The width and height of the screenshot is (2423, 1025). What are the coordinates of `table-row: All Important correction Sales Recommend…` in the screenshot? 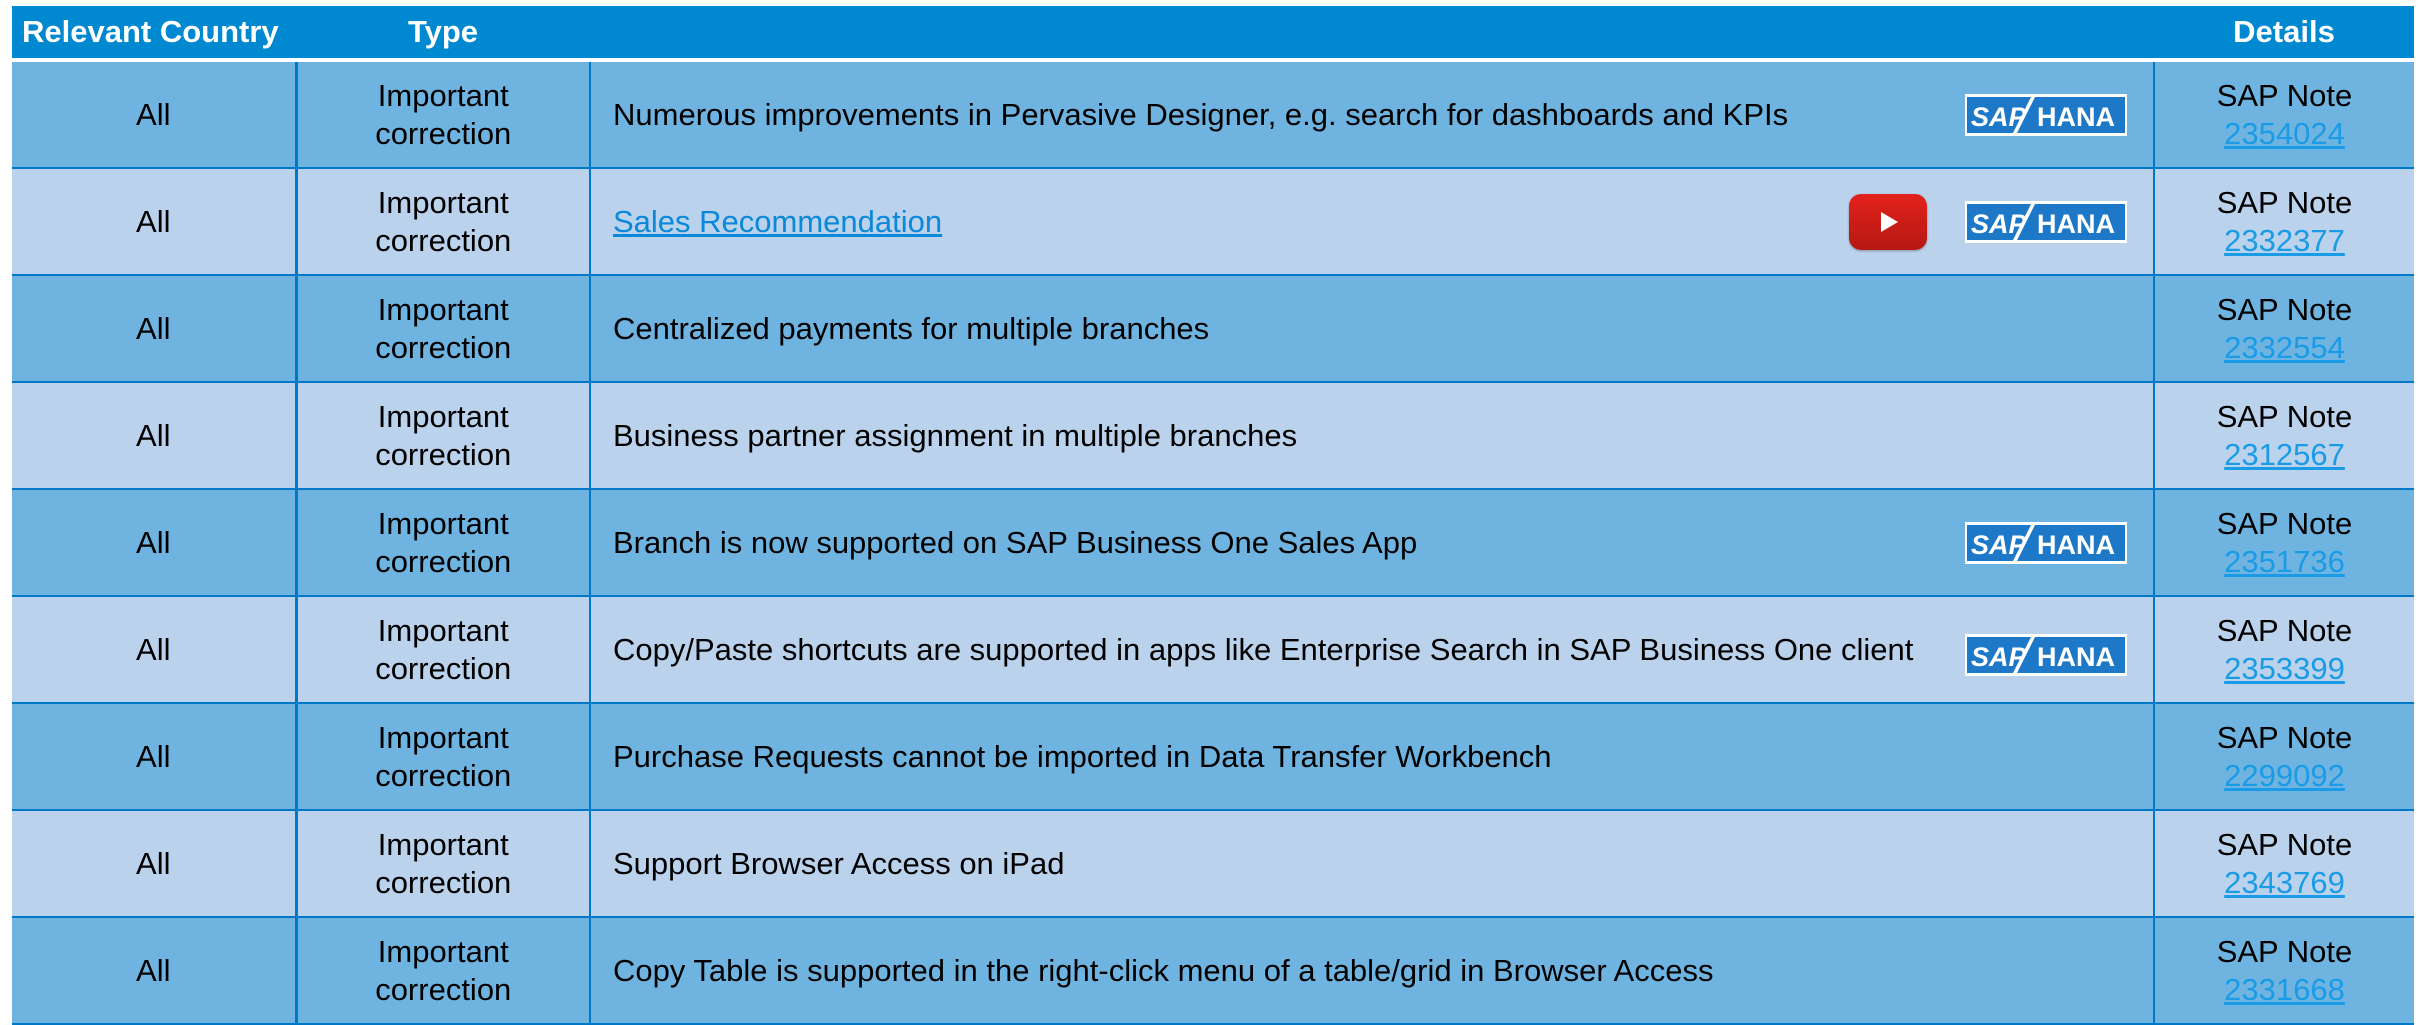 It's located at (1213, 222).